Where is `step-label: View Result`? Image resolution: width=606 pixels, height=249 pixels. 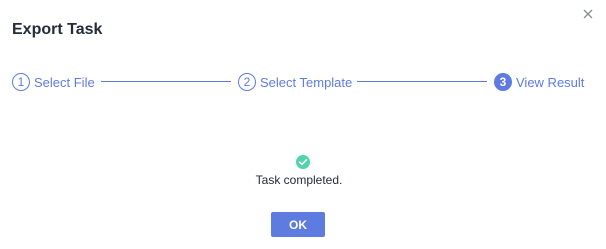 step-label: View Result is located at coordinates (550, 82).